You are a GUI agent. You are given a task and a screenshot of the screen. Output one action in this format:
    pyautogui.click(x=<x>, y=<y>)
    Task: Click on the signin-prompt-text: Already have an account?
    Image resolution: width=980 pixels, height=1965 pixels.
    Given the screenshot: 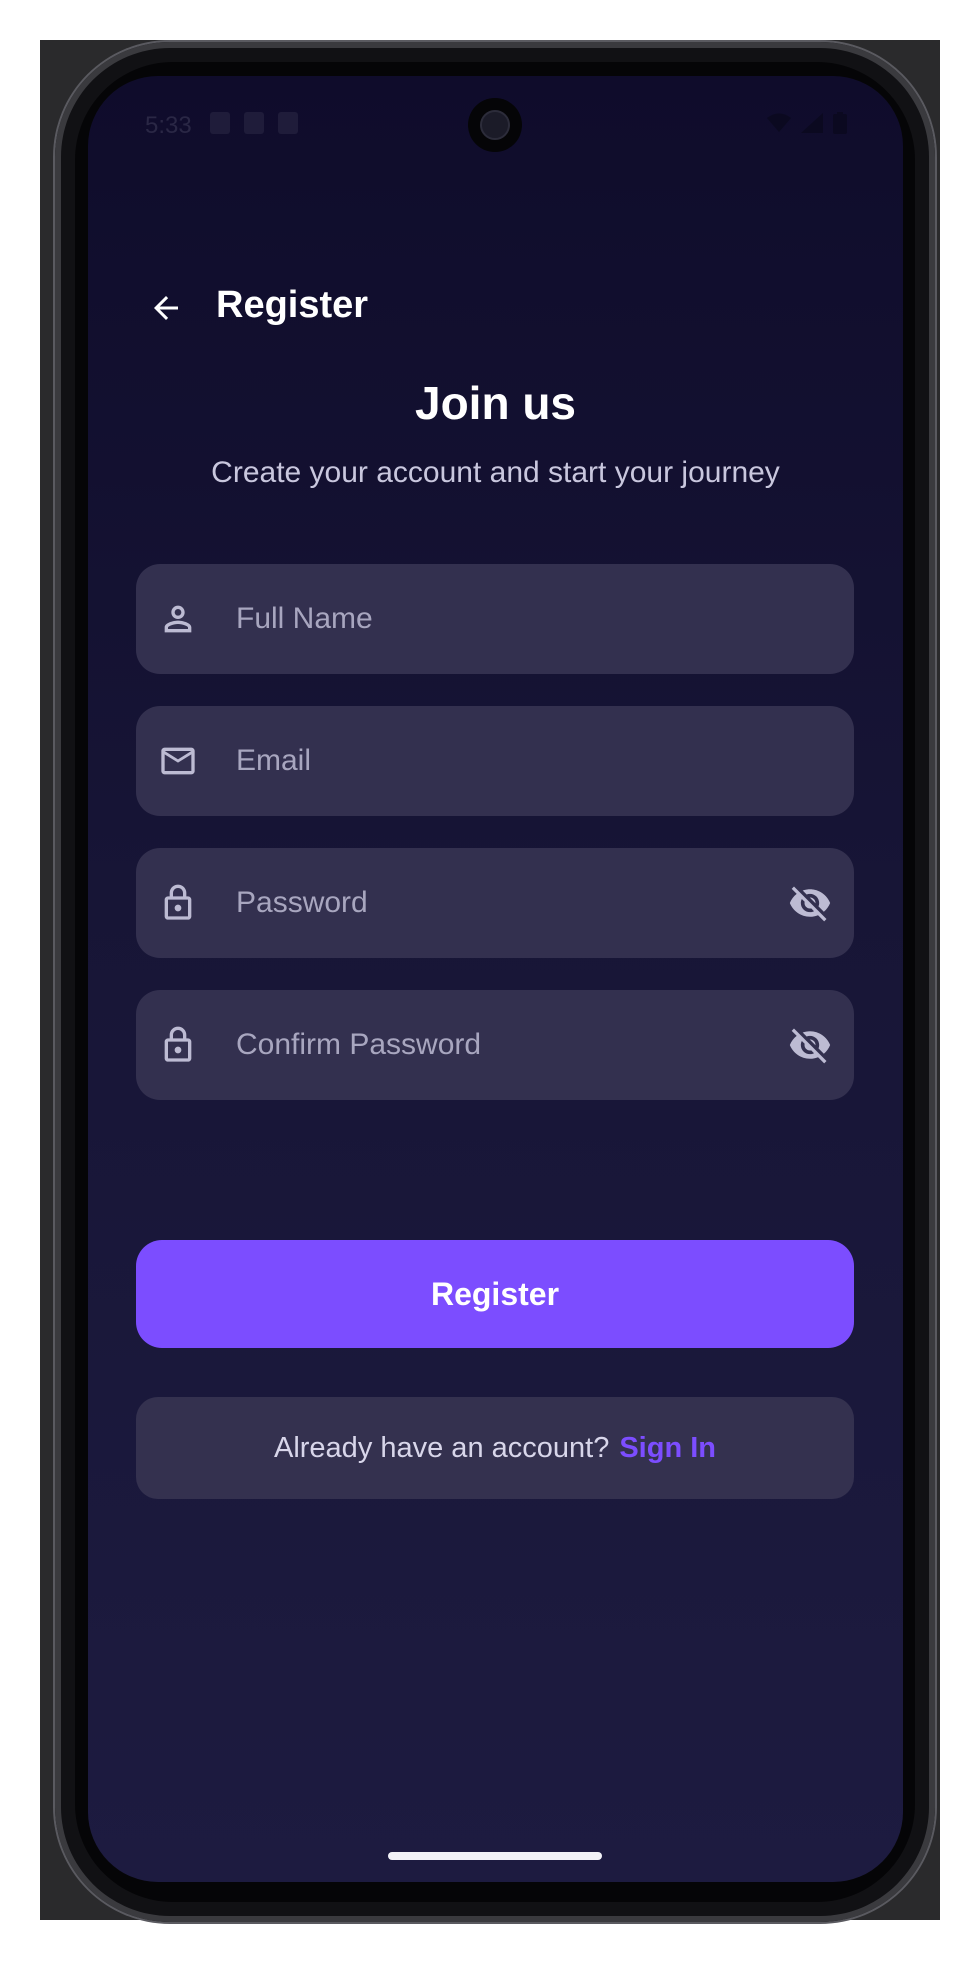 What is the action you would take?
    pyautogui.click(x=441, y=1447)
    